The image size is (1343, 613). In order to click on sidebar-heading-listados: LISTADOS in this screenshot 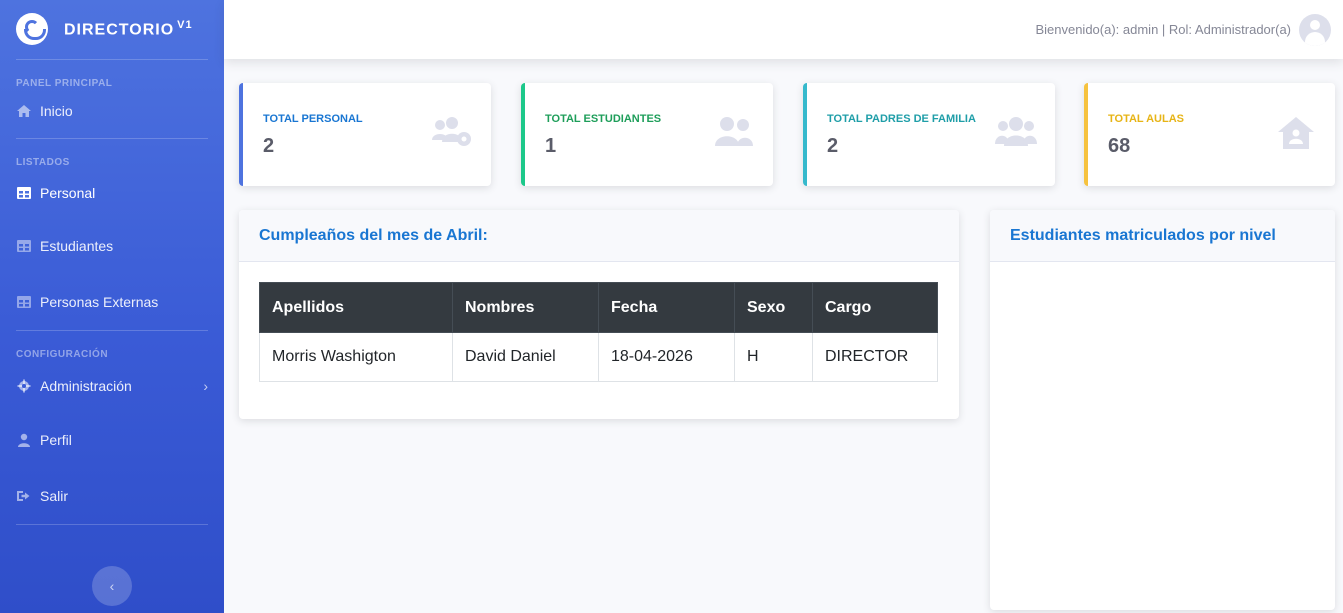, I will do `click(43, 162)`.